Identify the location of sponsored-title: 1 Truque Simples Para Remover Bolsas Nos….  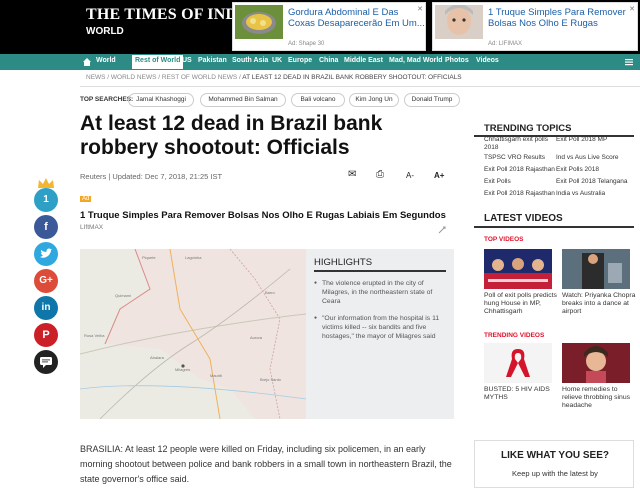
(263, 215).